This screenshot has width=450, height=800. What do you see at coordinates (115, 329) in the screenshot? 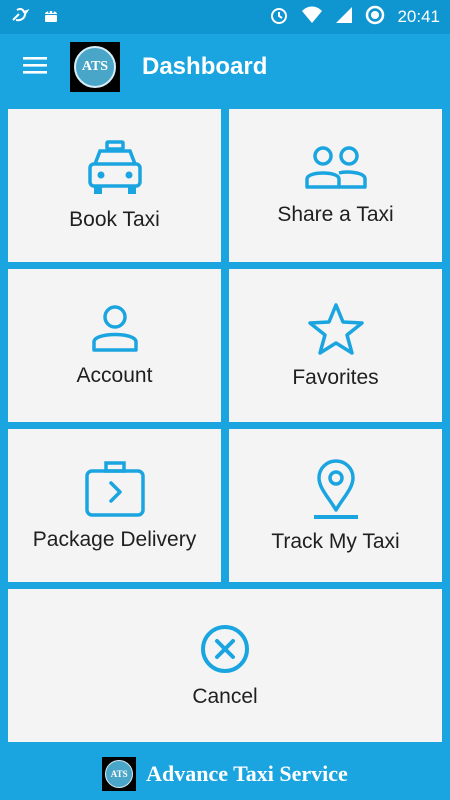
I see `person-icon` at bounding box center [115, 329].